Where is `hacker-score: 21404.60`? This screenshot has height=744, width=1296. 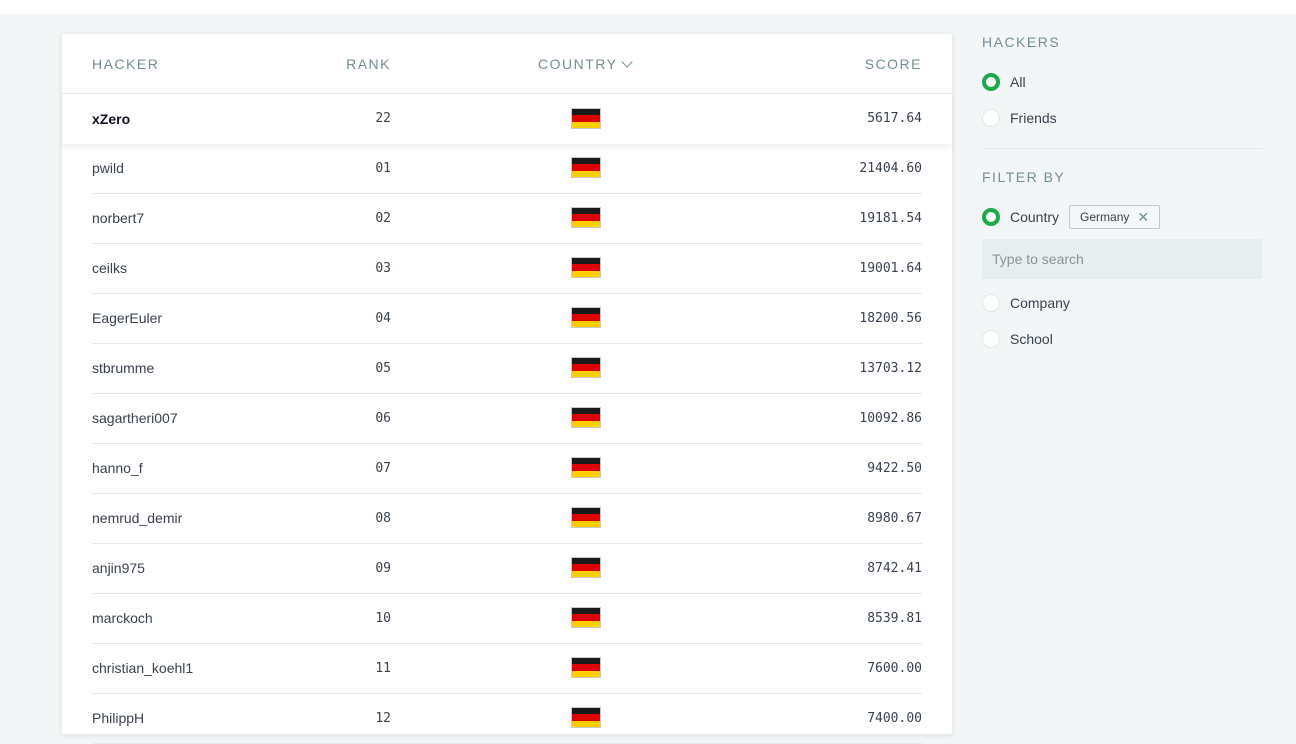 hacker-score: 21404.60 is located at coordinates (890, 168).